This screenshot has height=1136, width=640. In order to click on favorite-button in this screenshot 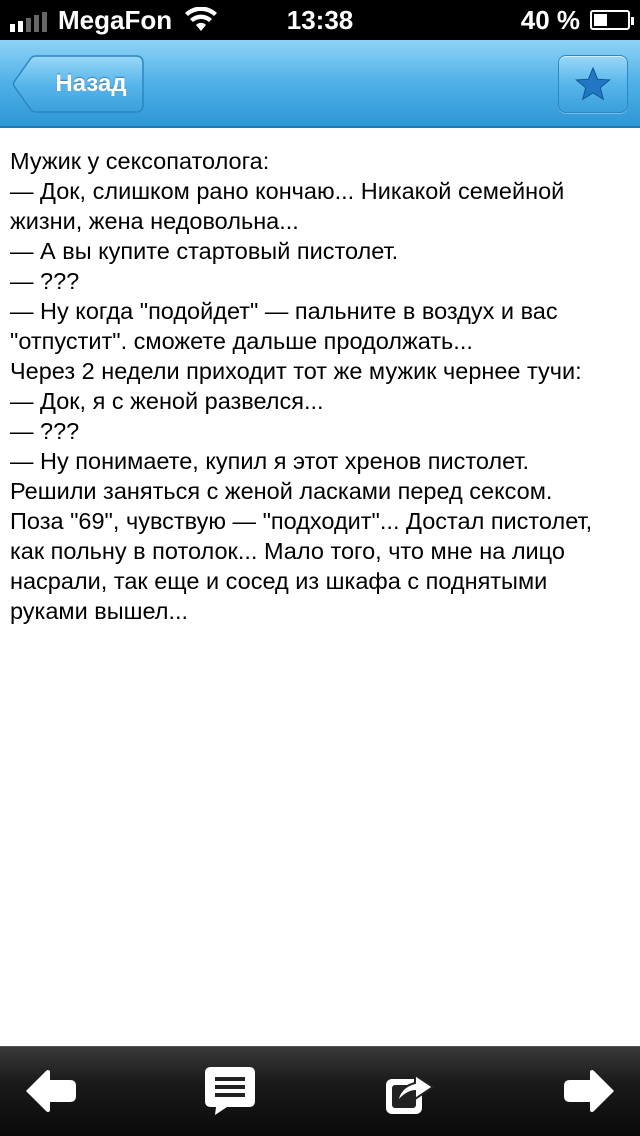, I will do `click(593, 84)`.